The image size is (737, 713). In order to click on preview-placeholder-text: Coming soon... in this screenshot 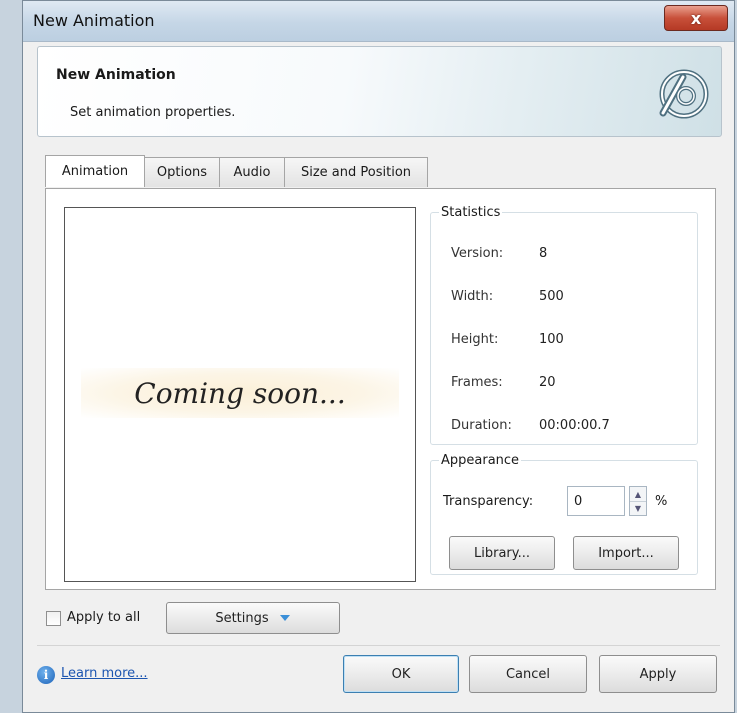, I will do `click(240, 393)`.